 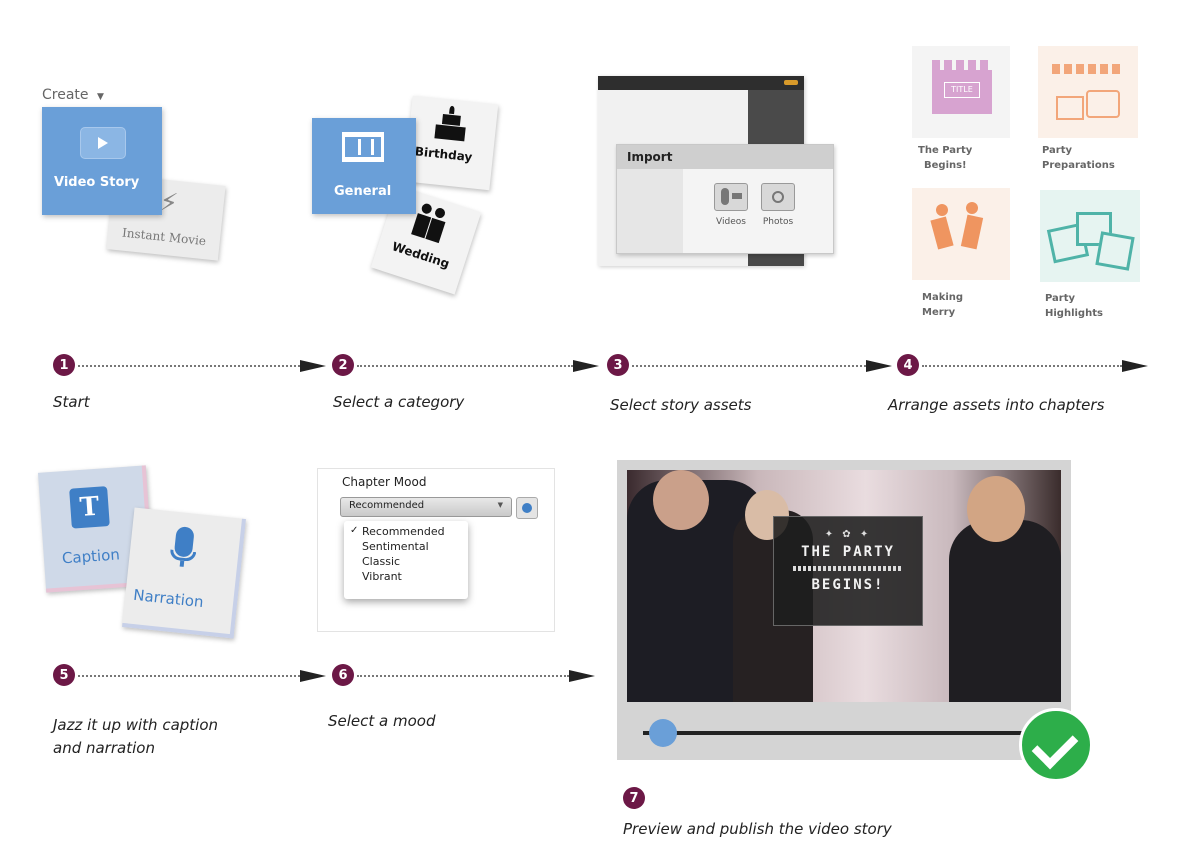 What do you see at coordinates (662, 733) in the screenshot?
I see `scrubber-handle` at bounding box center [662, 733].